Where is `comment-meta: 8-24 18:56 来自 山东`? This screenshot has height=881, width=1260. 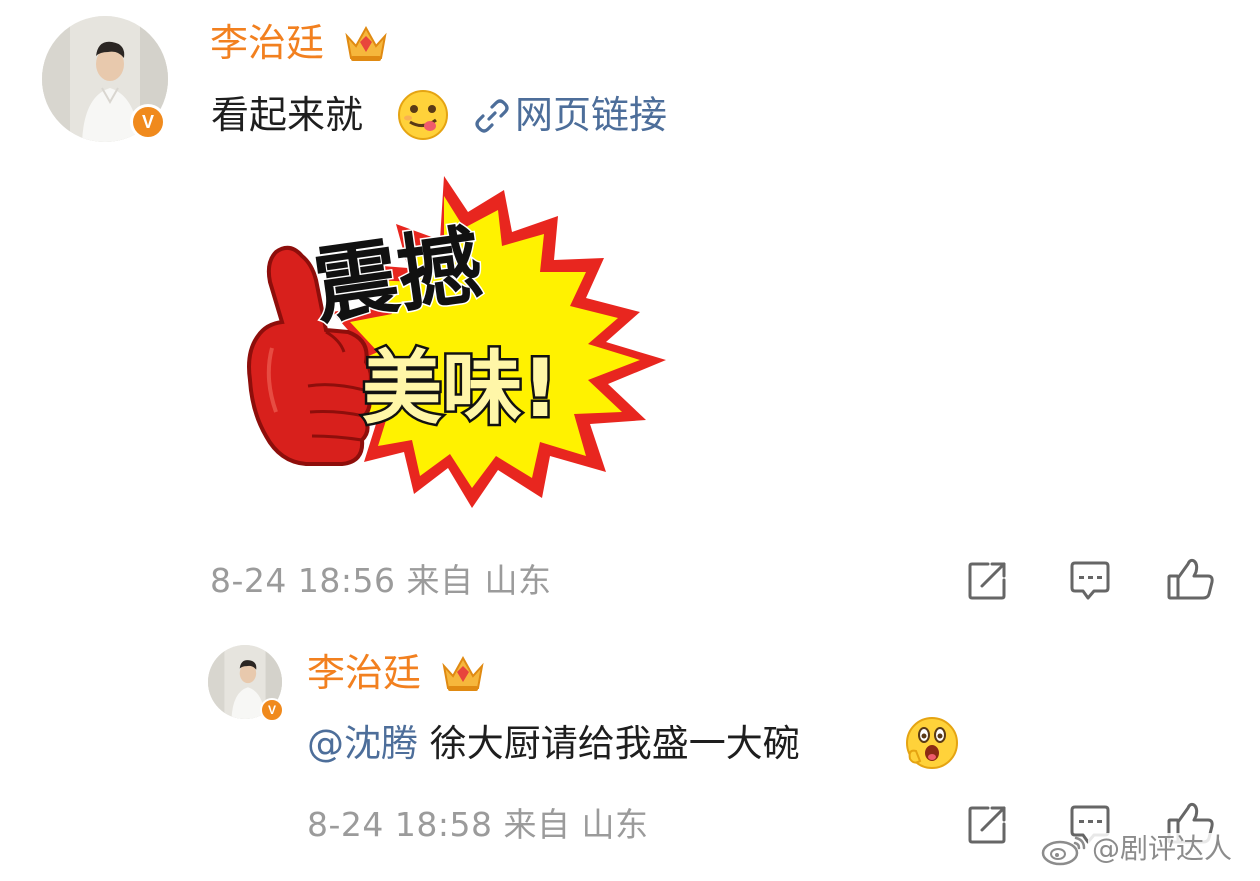
comment-meta: 8-24 18:56 来自 山东 is located at coordinates (381, 580).